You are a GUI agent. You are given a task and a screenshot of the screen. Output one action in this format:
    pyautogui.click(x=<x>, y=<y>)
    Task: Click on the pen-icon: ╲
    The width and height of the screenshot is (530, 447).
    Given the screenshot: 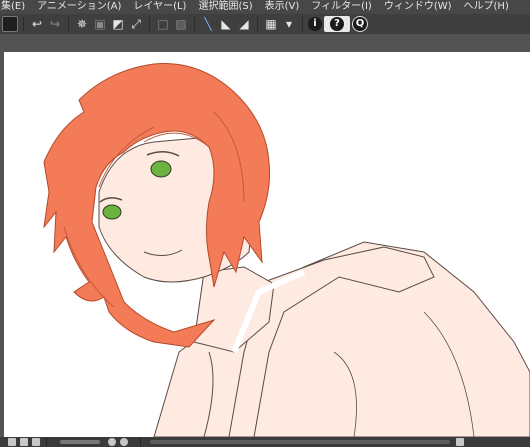 What is the action you would take?
    pyautogui.click(x=208, y=24)
    